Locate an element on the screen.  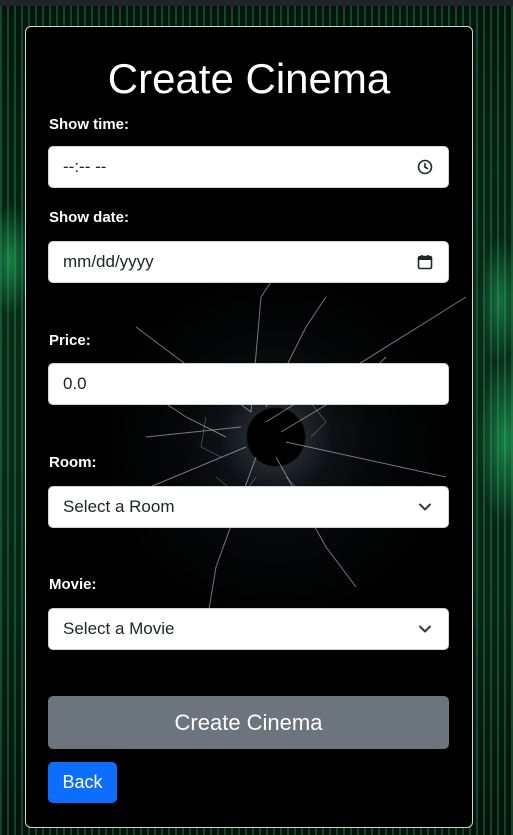
show-date-placeholder: mm/dd/yyyy is located at coordinates (108, 261).